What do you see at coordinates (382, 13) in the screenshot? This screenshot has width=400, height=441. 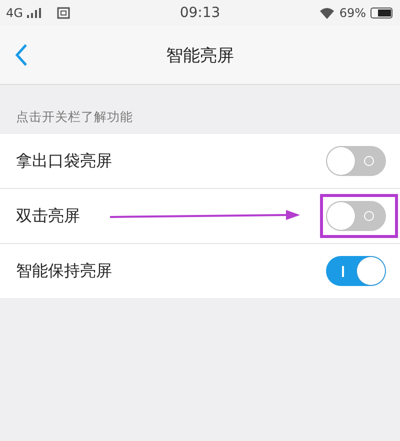 I see `battery-icon` at bounding box center [382, 13].